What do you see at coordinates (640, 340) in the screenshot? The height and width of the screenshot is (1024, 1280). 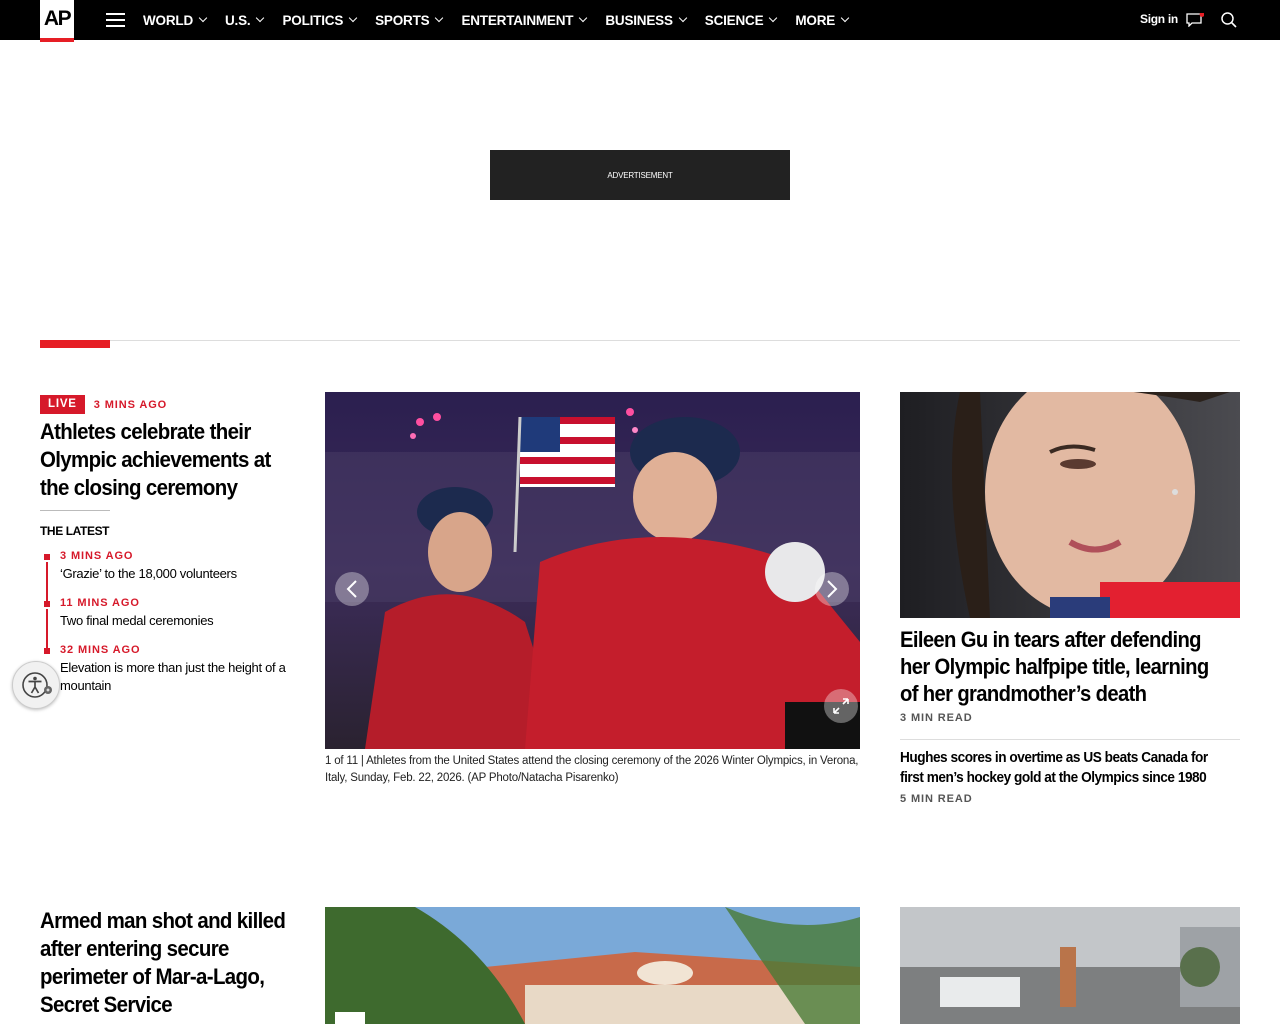 I see `section-divider` at bounding box center [640, 340].